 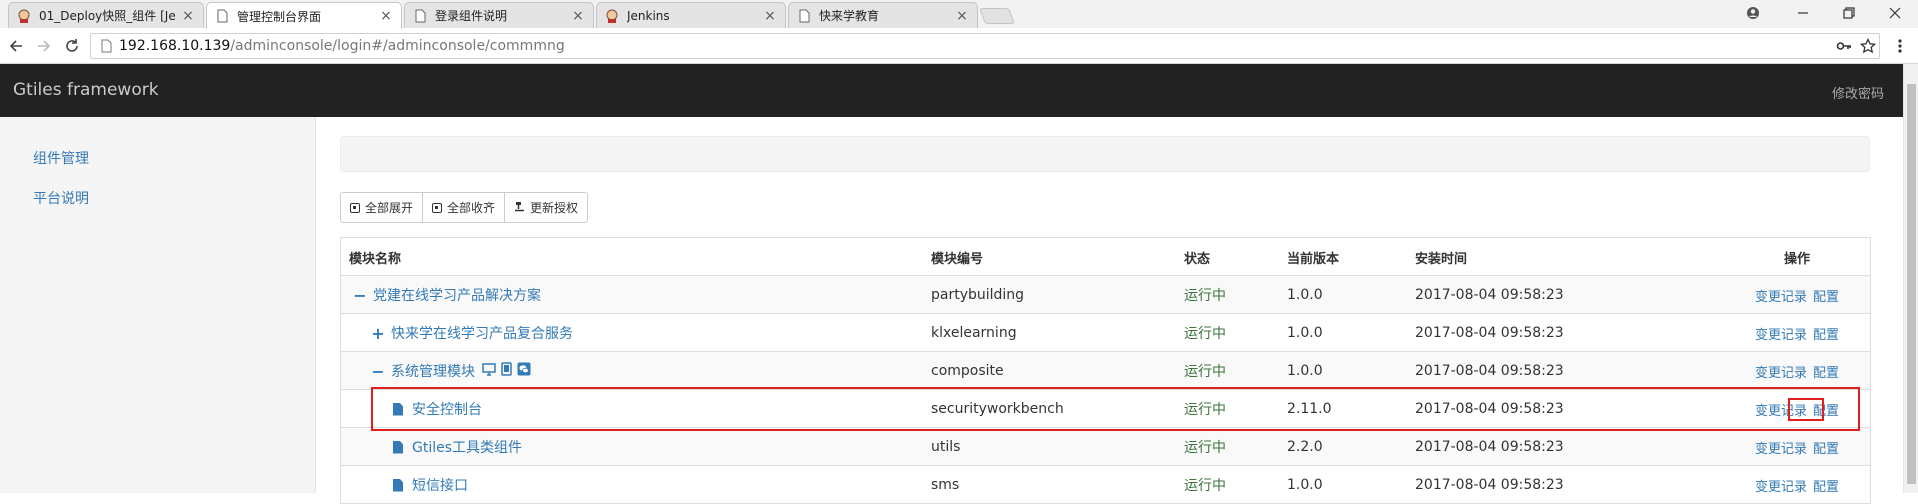 I want to click on module-name: 安全控制台, so click(x=447, y=409).